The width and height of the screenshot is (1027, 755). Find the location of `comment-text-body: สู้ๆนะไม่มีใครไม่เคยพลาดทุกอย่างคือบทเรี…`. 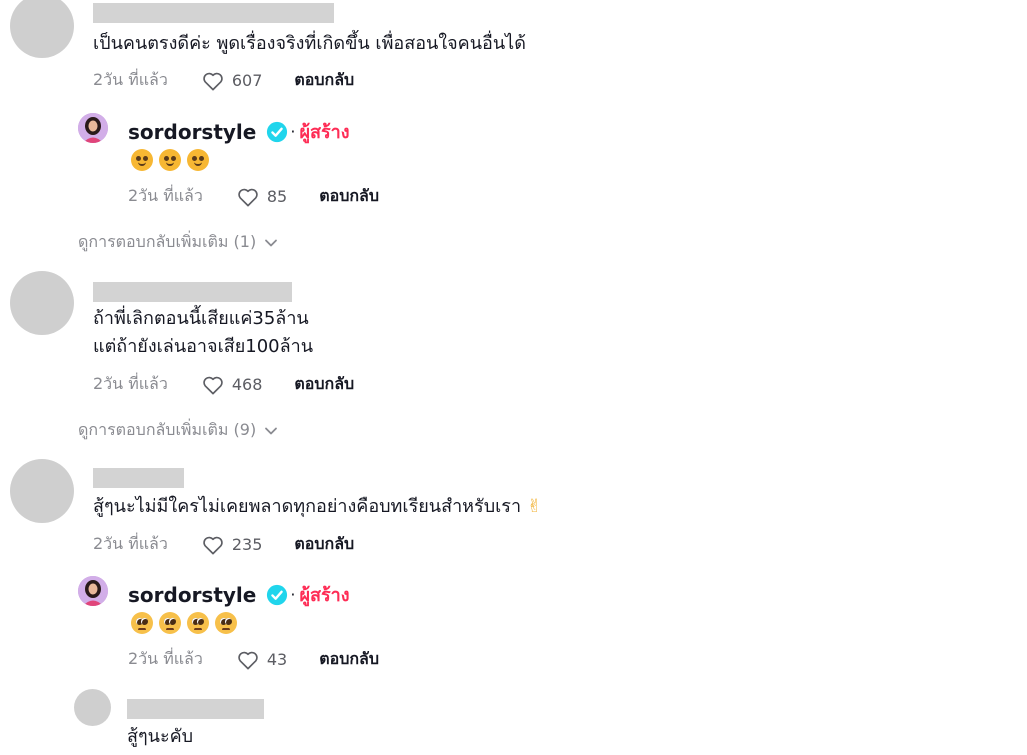

comment-text-body: สู้ๆนะไม่มีใครไม่เคยพลาดทุกอย่างคือบทเรี… is located at coordinates (307, 506).